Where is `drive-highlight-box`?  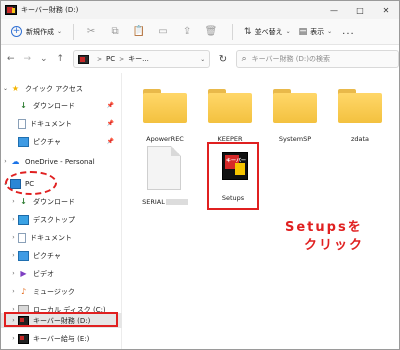 drive-highlight-box is located at coordinates (61, 319).